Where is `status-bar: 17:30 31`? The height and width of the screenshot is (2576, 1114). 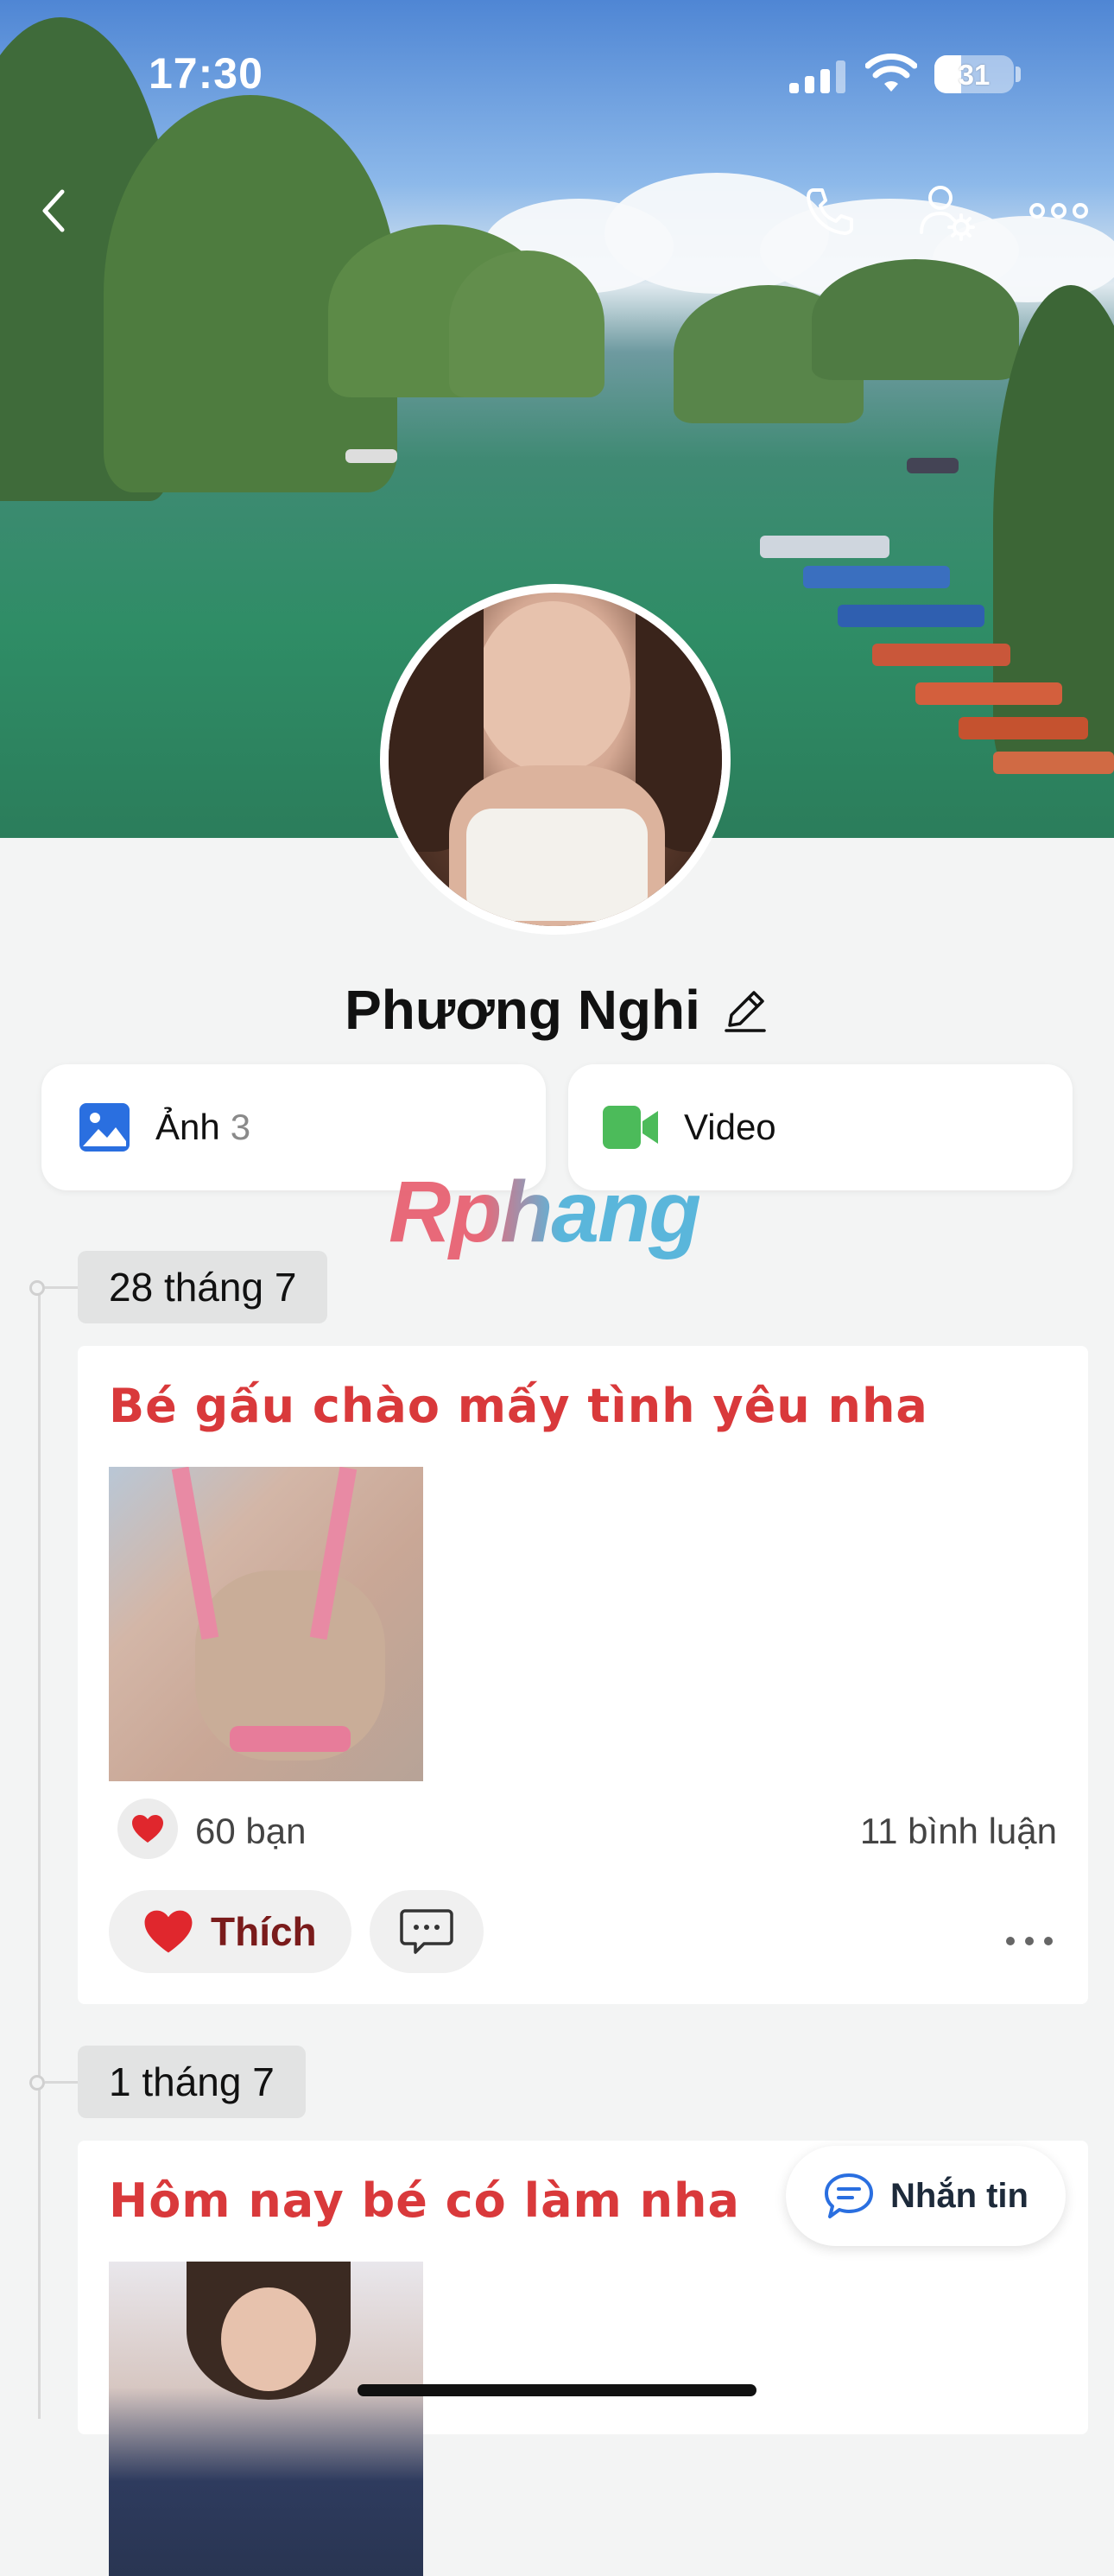 status-bar: 17:30 31 is located at coordinates (557, 73).